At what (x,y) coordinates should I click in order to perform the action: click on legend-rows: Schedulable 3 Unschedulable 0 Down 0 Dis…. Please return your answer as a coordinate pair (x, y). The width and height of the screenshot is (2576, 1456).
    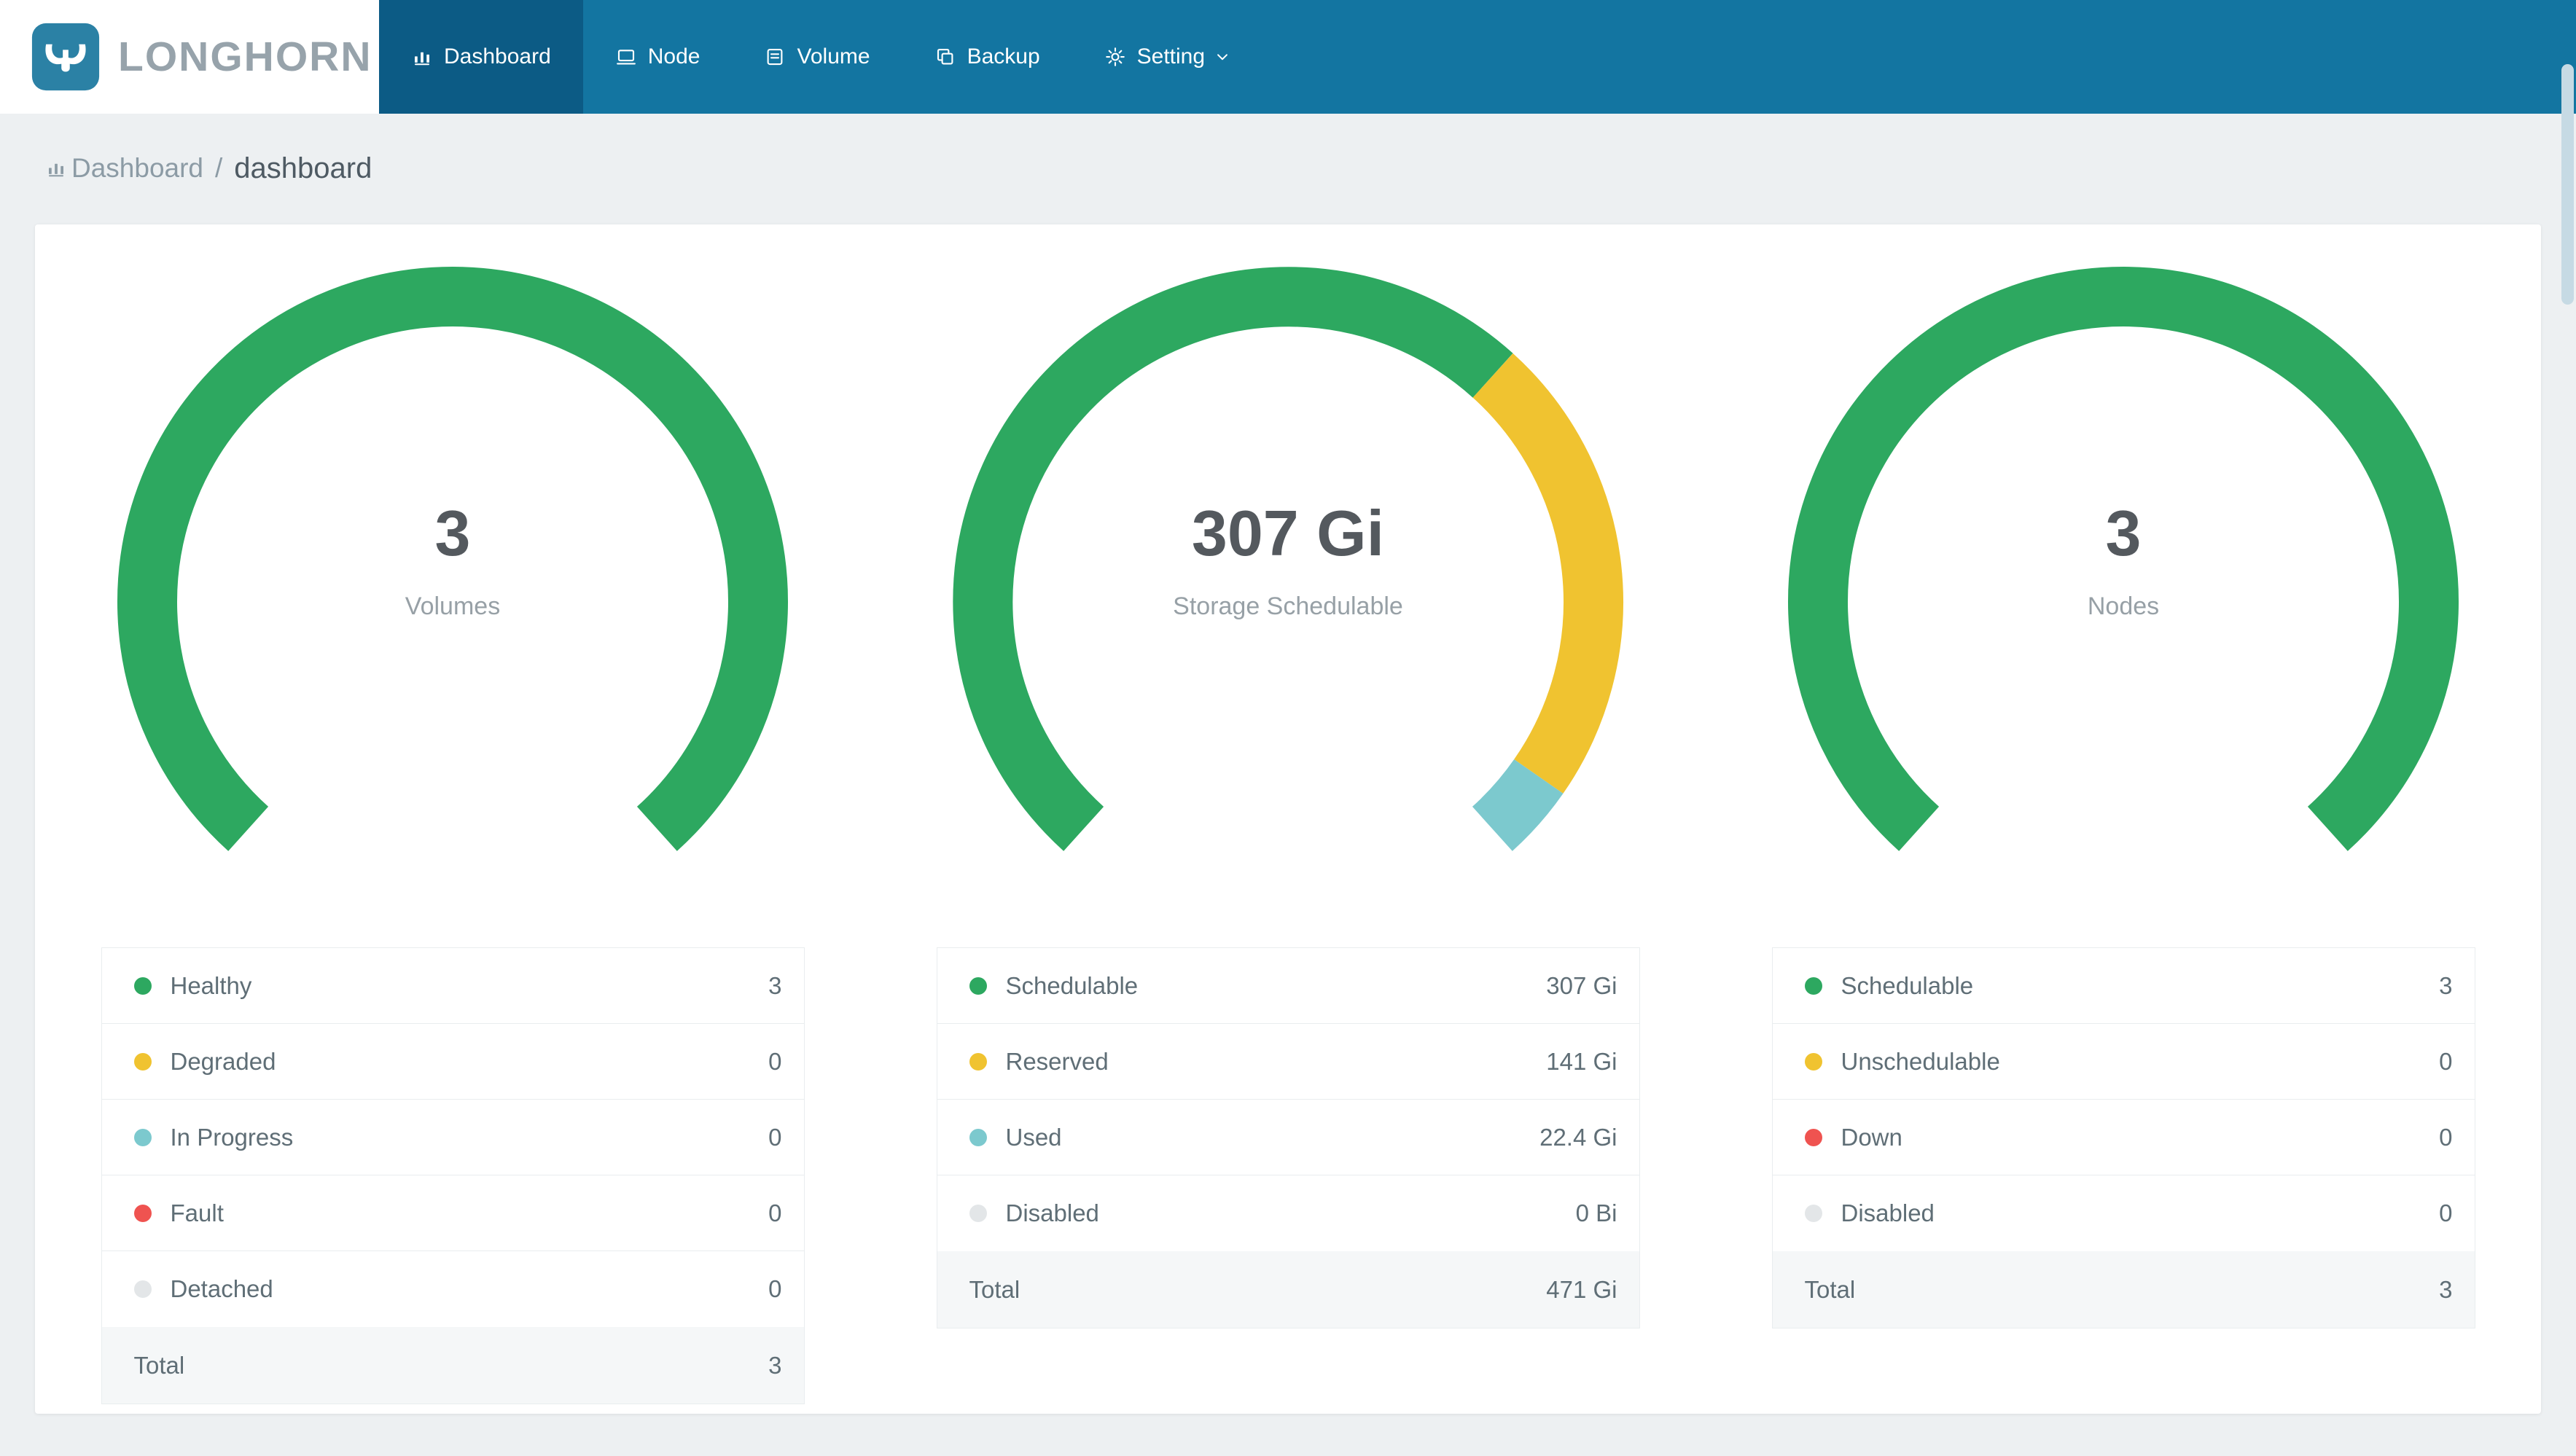
    Looking at the image, I should click on (2123, 1099).